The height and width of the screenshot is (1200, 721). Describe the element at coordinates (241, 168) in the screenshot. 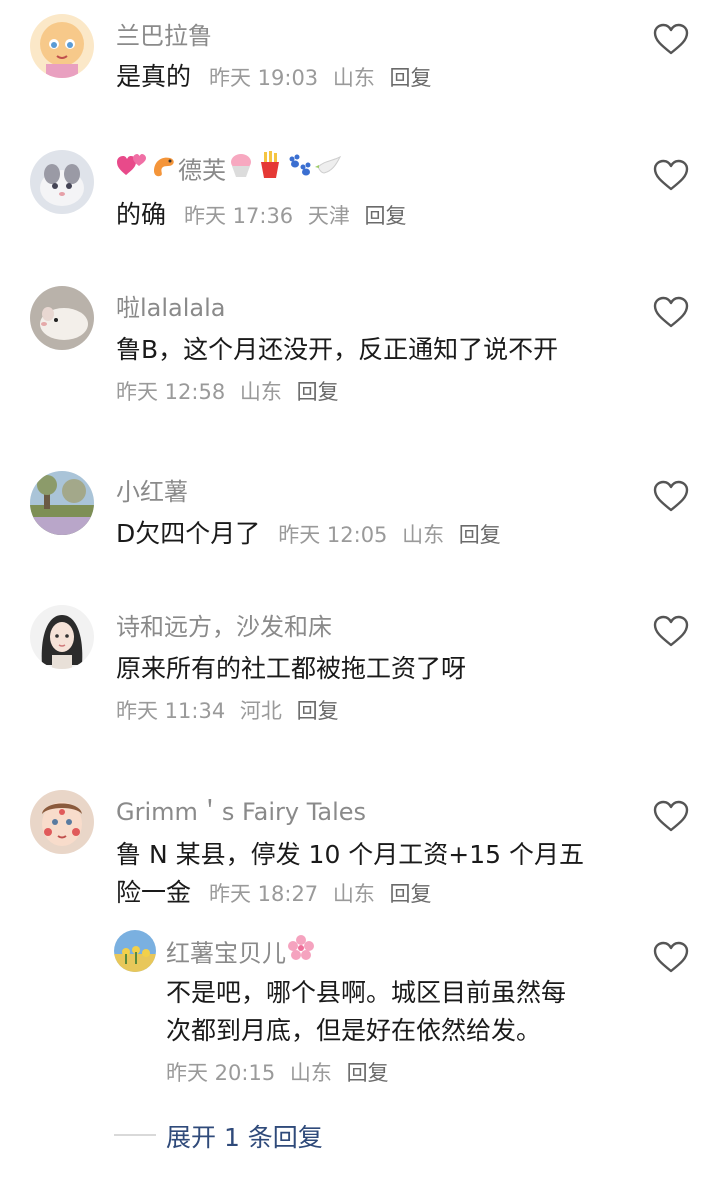

I see `shaved-ice-icon` at that location.